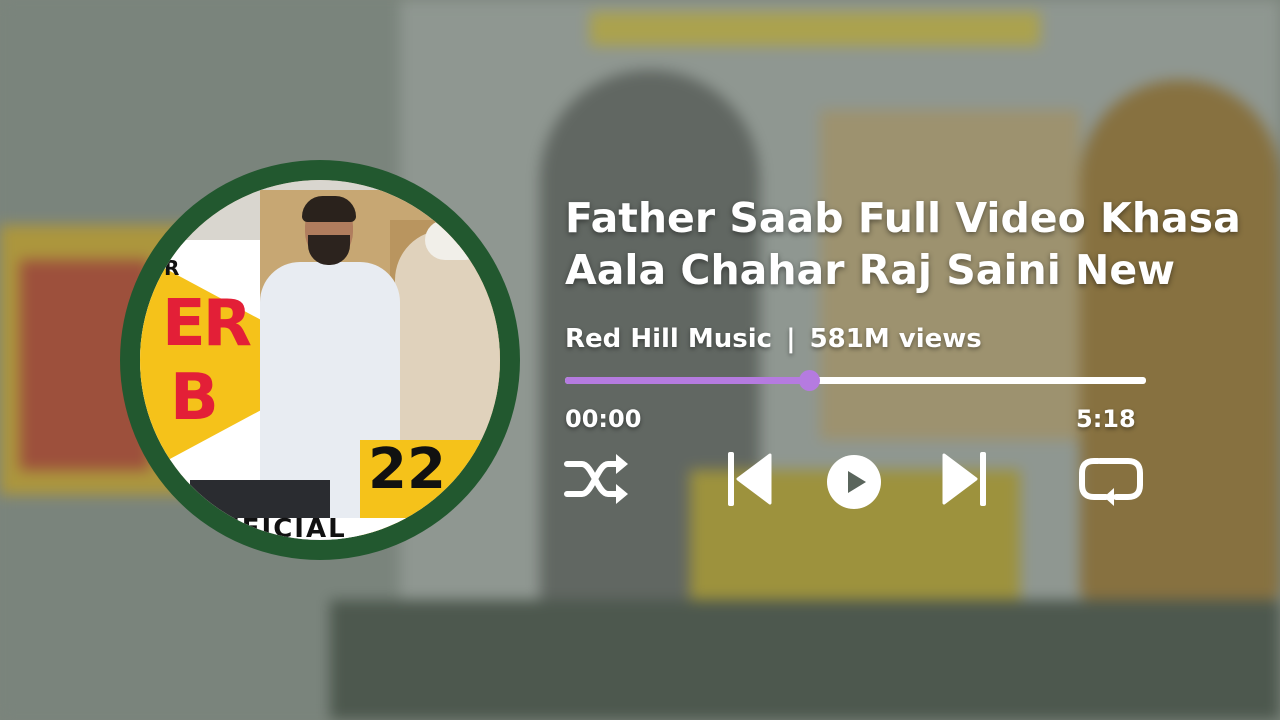 The image size is (1280, 720). Describe the element at coordinates (172, 268) in the screenshot. I see `album-art-text-r: R` at that location.